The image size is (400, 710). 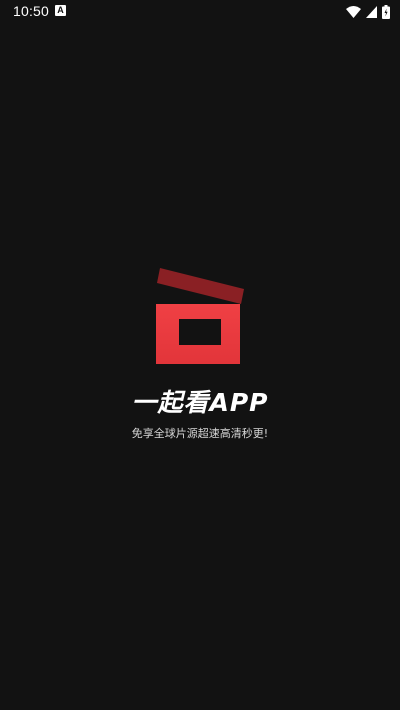 I want to click on clapperboard-icon, so click(x=200, y=316).